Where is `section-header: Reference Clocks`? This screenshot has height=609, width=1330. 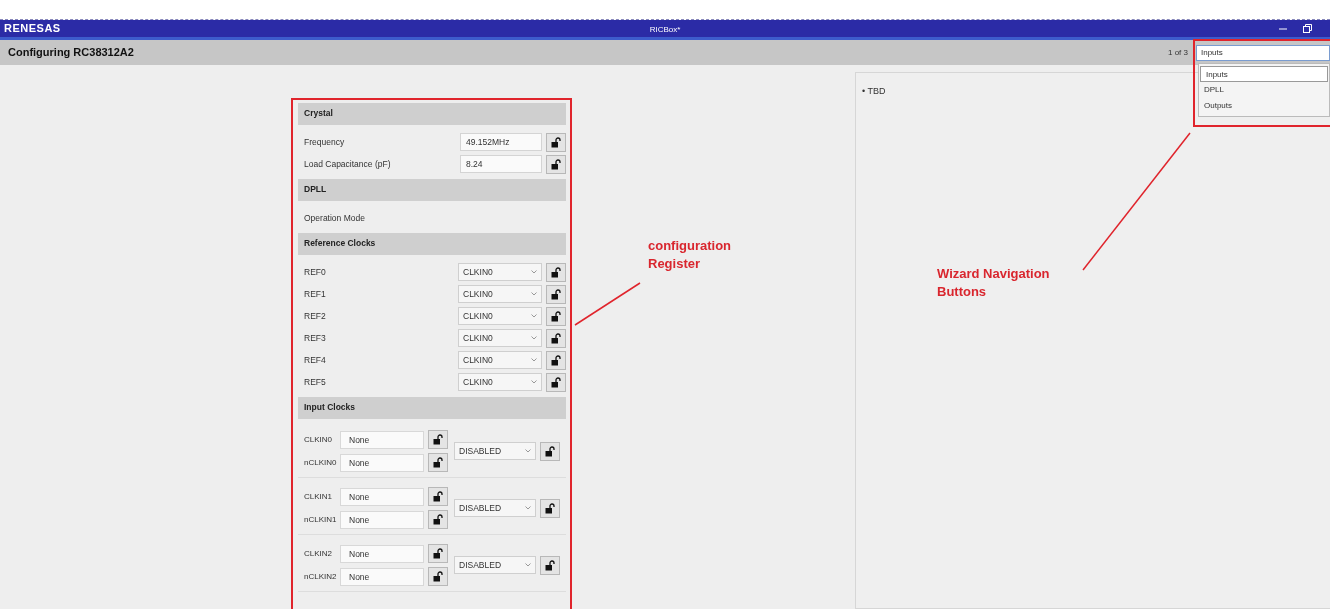 section-header: Reference Clocks is located at coordinates (432, 244).